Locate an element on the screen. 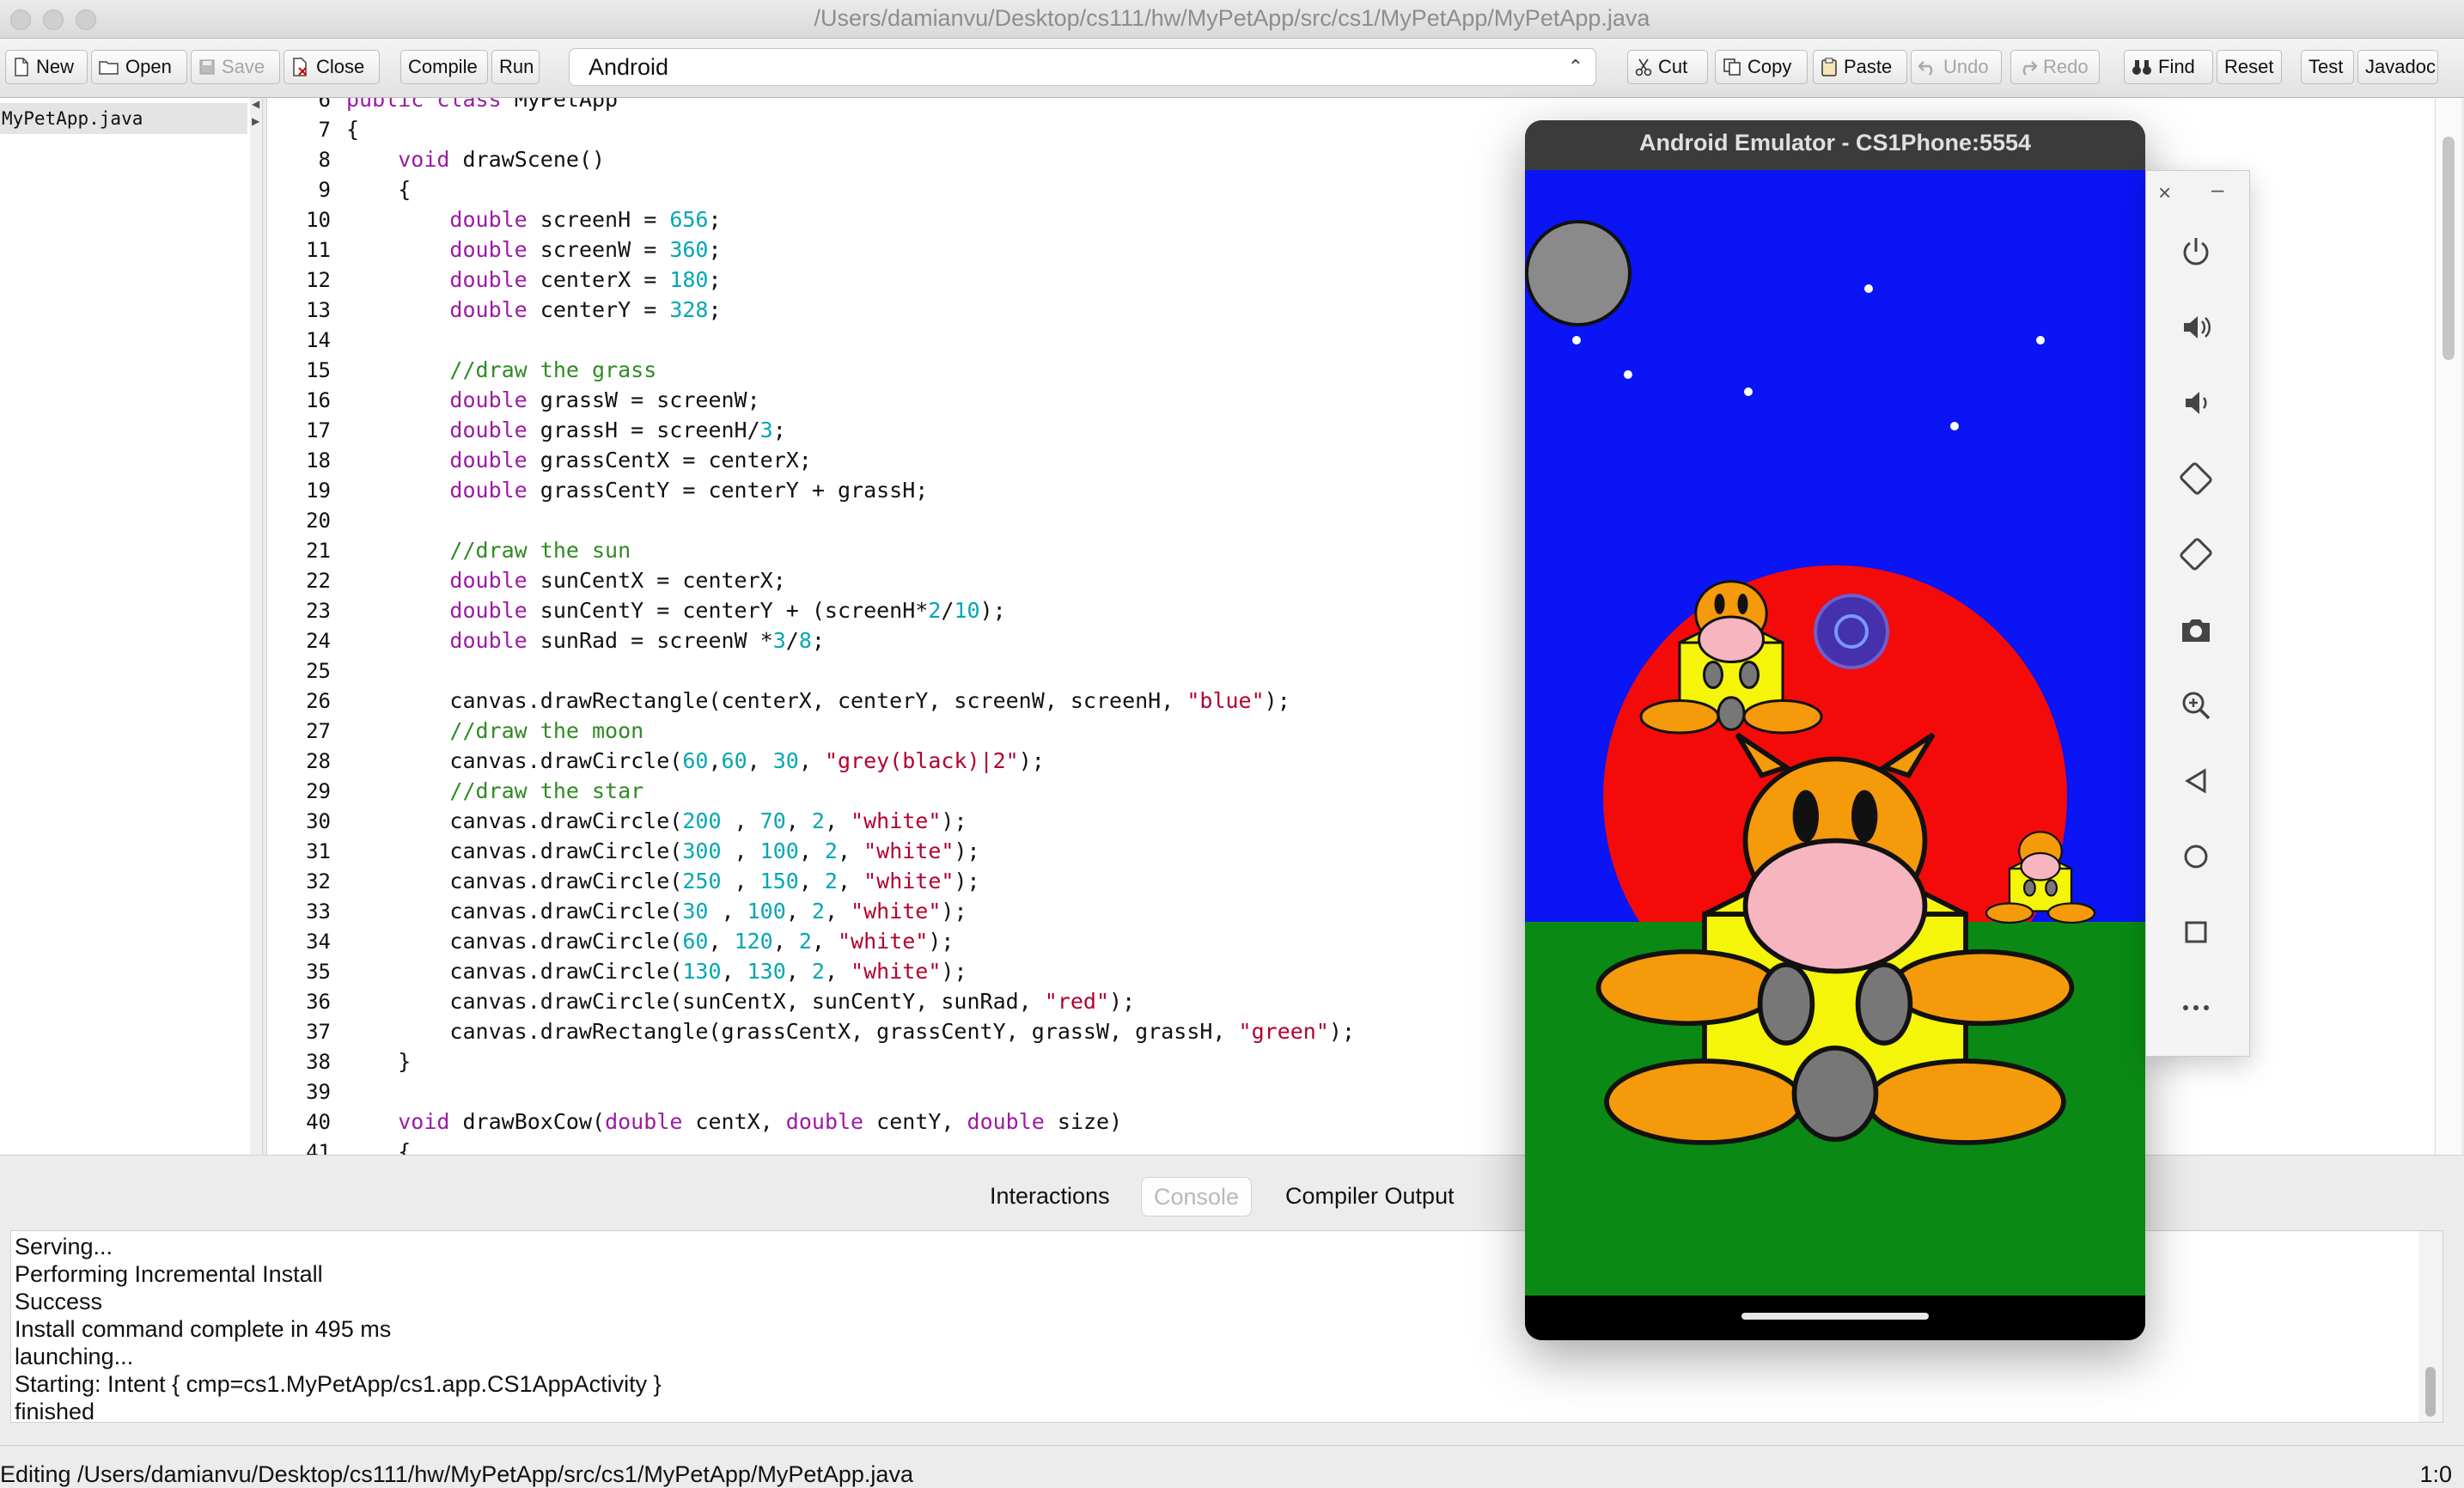 The width and height of the screenshot is (2464, 1488). line-number: 26 is located at coordinates (318, 701).